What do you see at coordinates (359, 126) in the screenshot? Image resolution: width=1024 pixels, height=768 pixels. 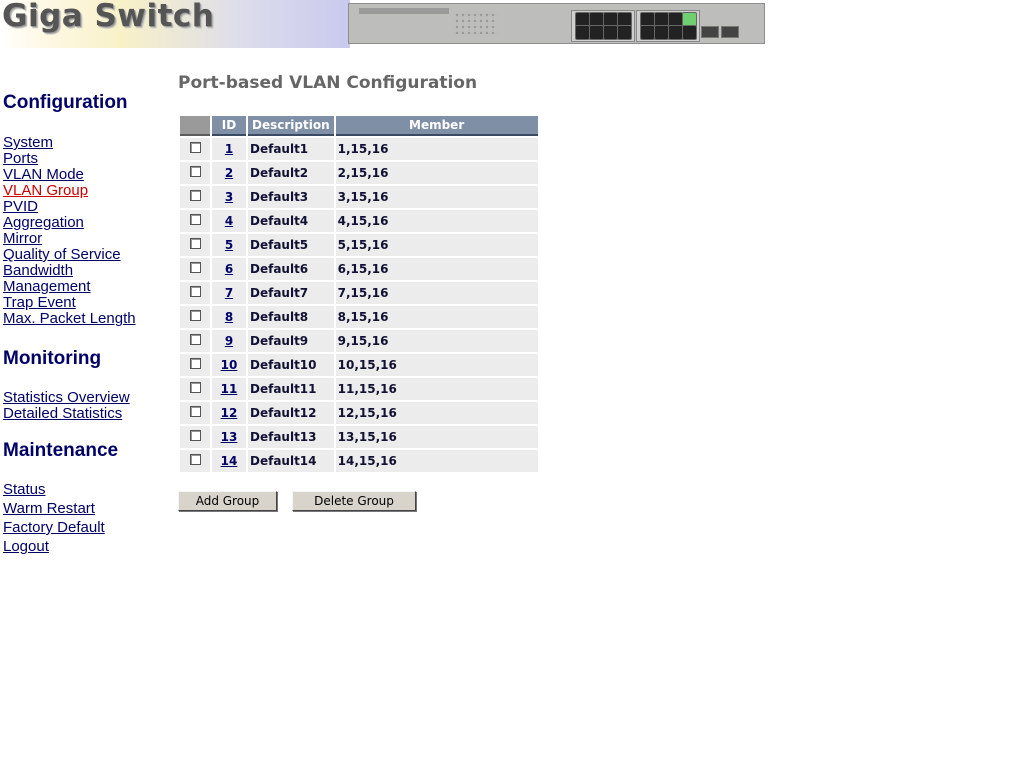 I see `table-header-row: ID Description Member` at bounding box center [359, 126].